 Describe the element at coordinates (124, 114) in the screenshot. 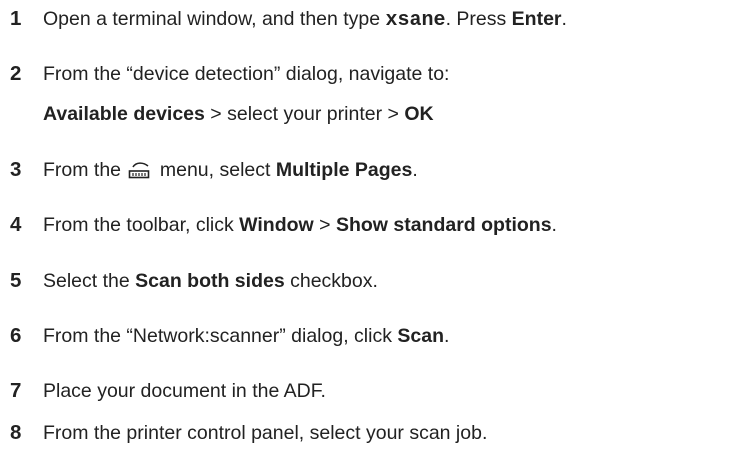

I see `menu-path-item: Available devices` at that location.